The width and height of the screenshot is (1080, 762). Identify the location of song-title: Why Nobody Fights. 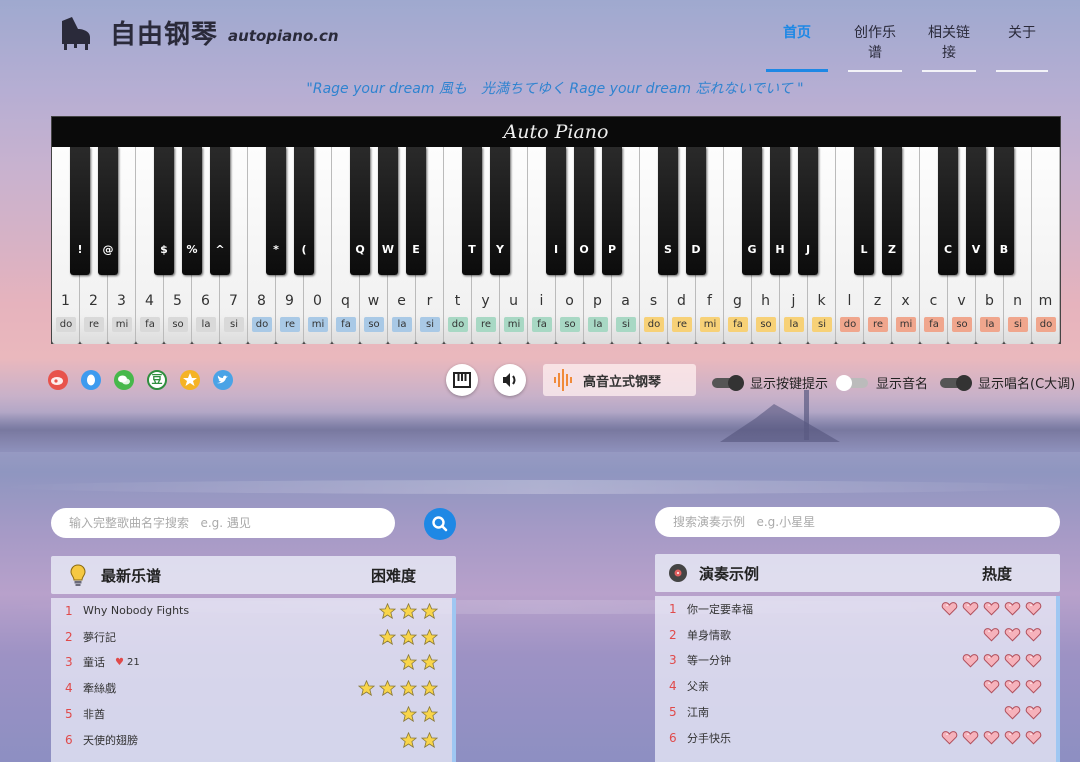
(136, 610).